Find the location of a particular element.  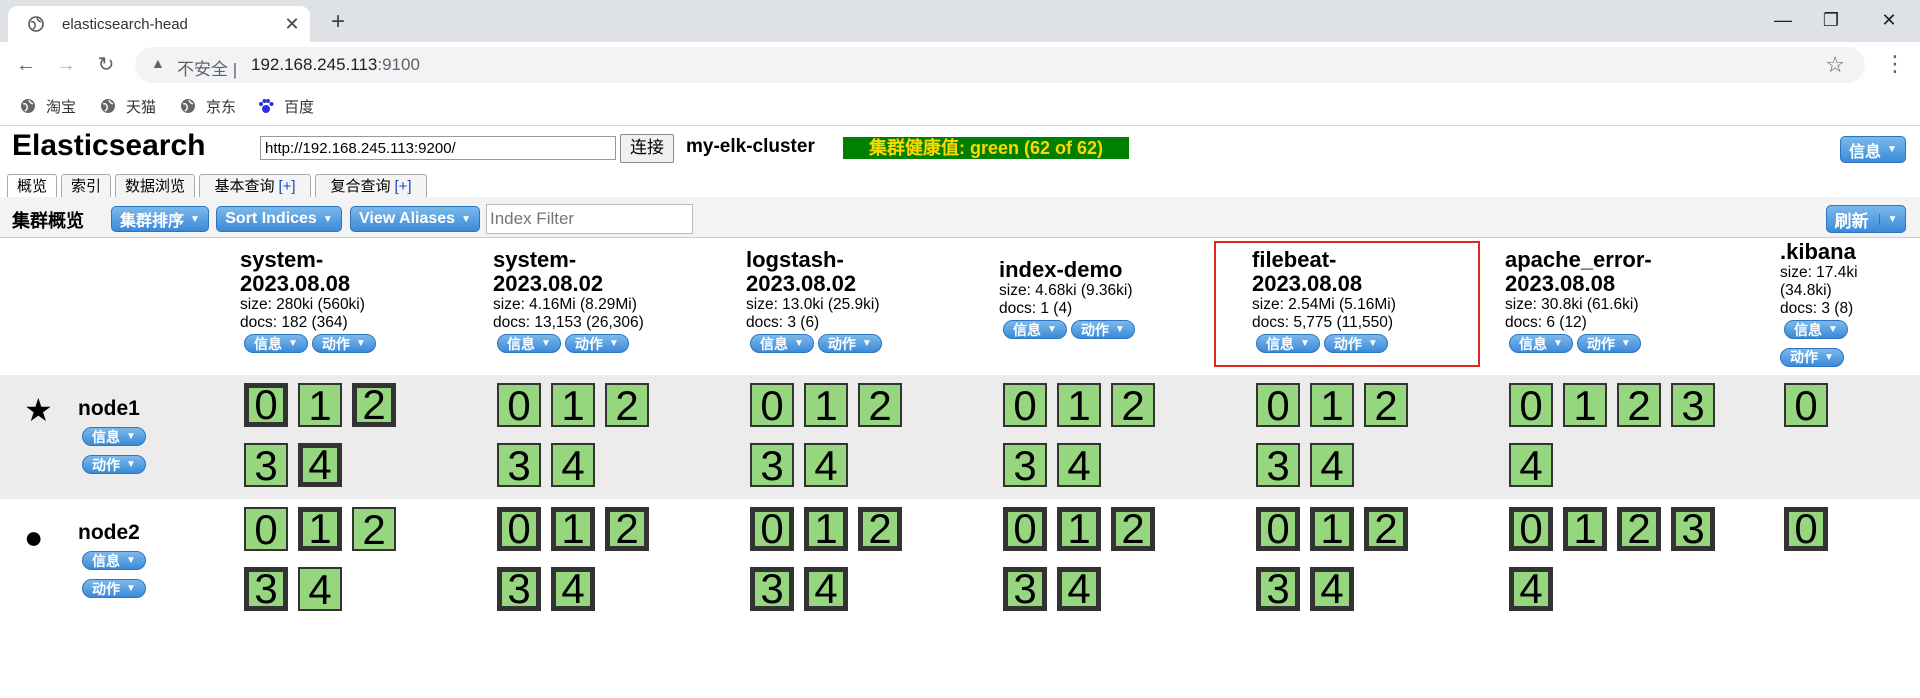

tab-indices: 索引 is located at coordinates (86, 185).